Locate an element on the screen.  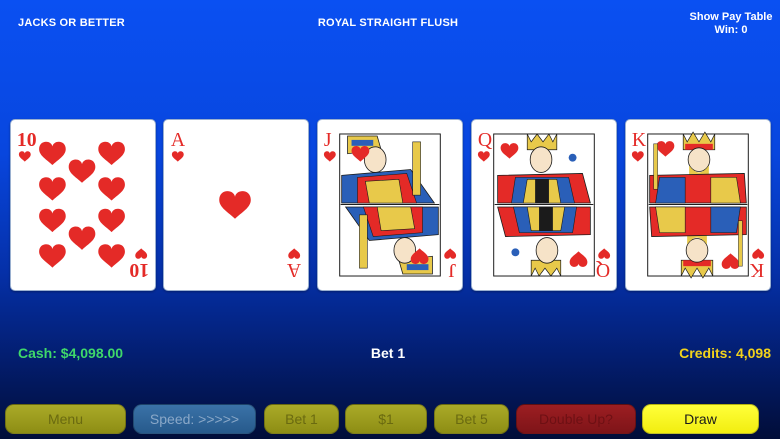
bet-max-button: Bet 5 is located at coordinates (471, 419).